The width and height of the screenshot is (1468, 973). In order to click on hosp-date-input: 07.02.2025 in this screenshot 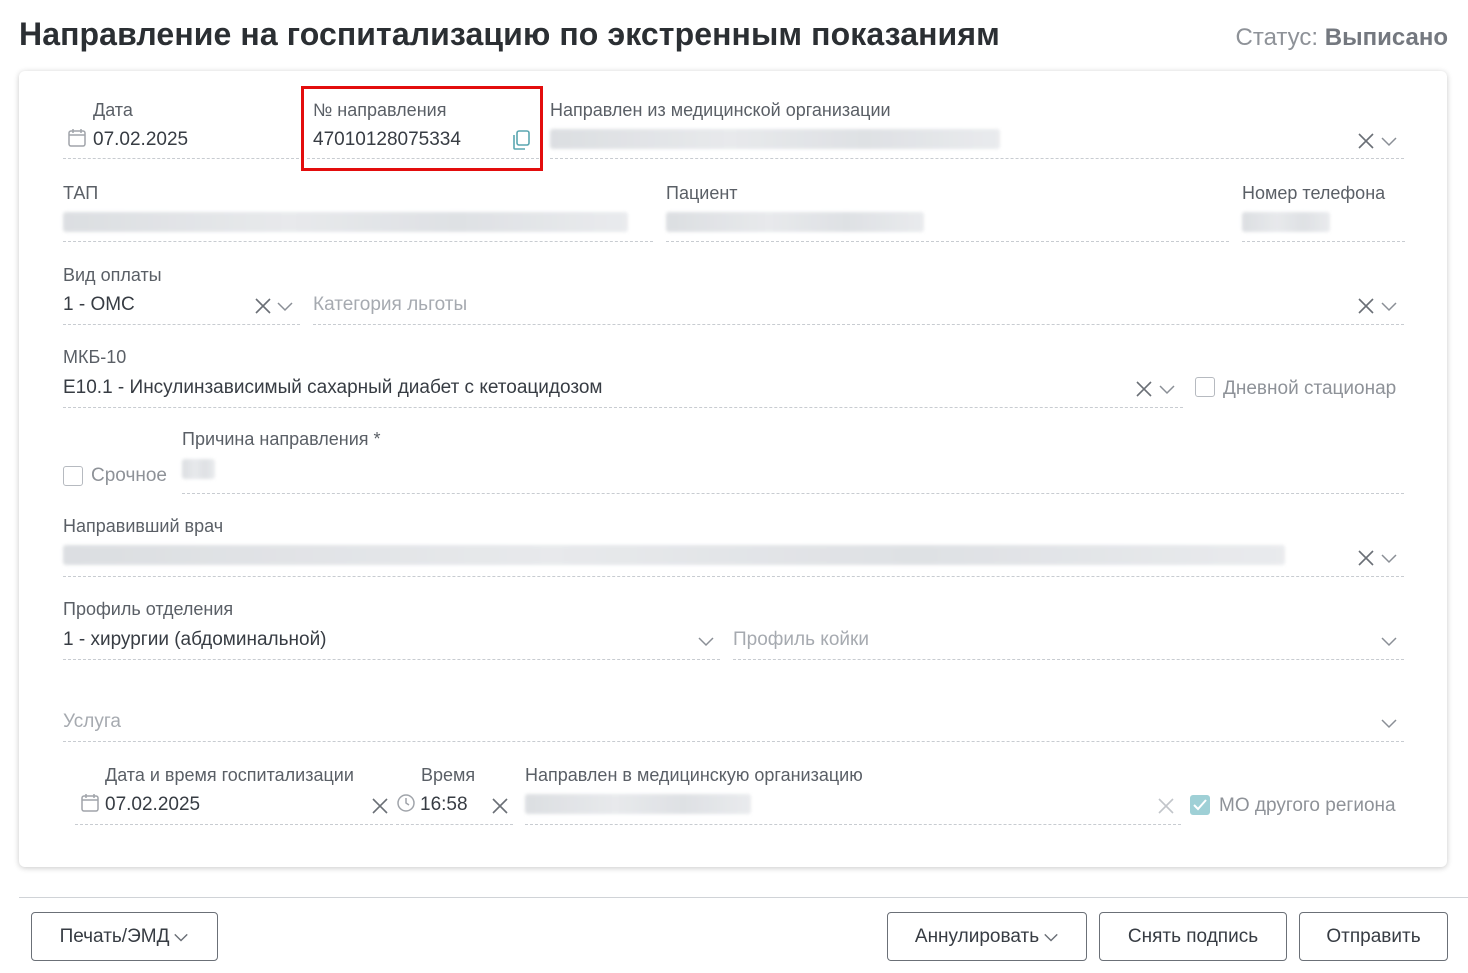, I will do `click(152, 805)`.